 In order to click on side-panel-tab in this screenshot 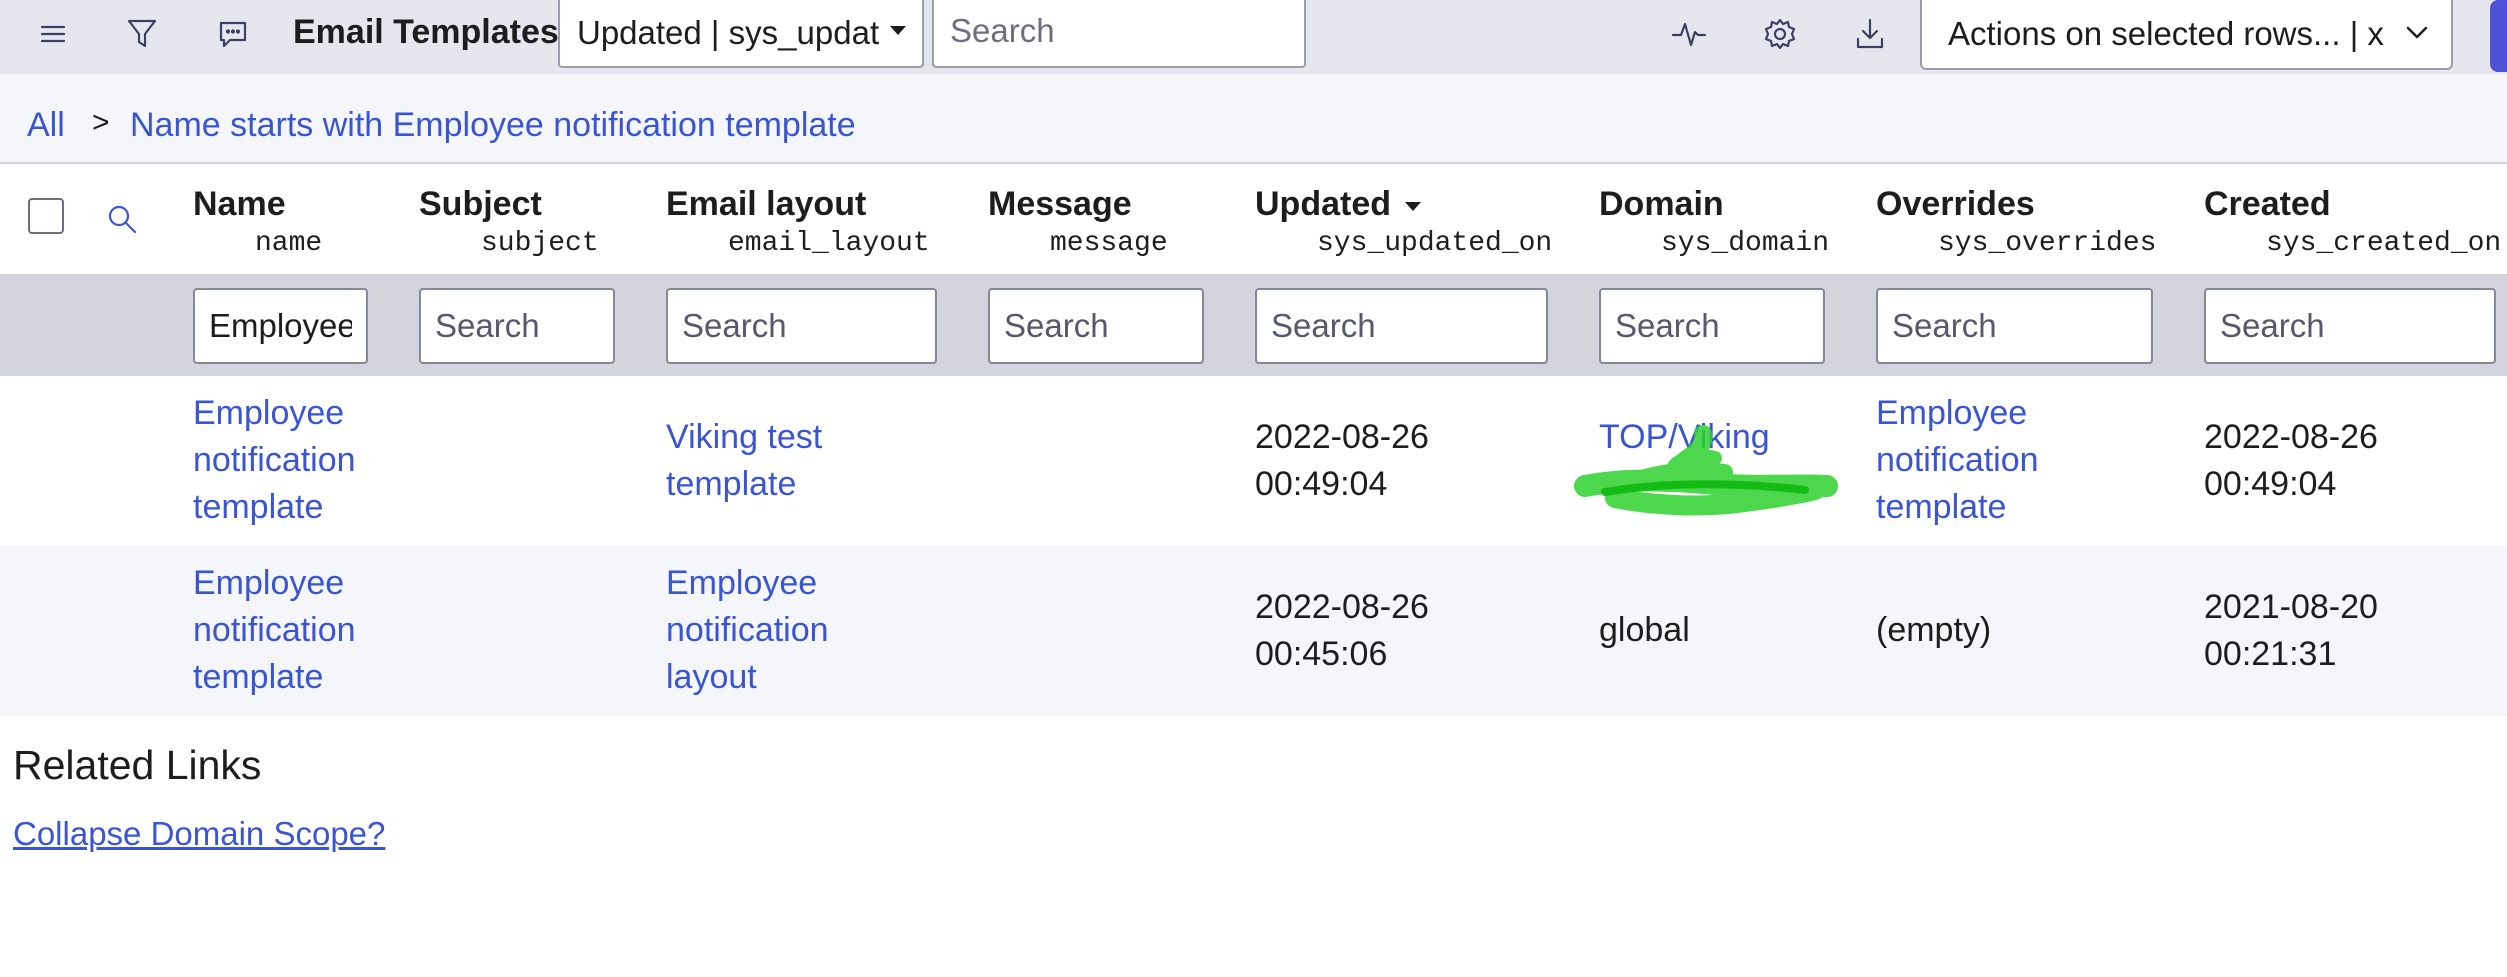, I will do `click(2498, 36)`.